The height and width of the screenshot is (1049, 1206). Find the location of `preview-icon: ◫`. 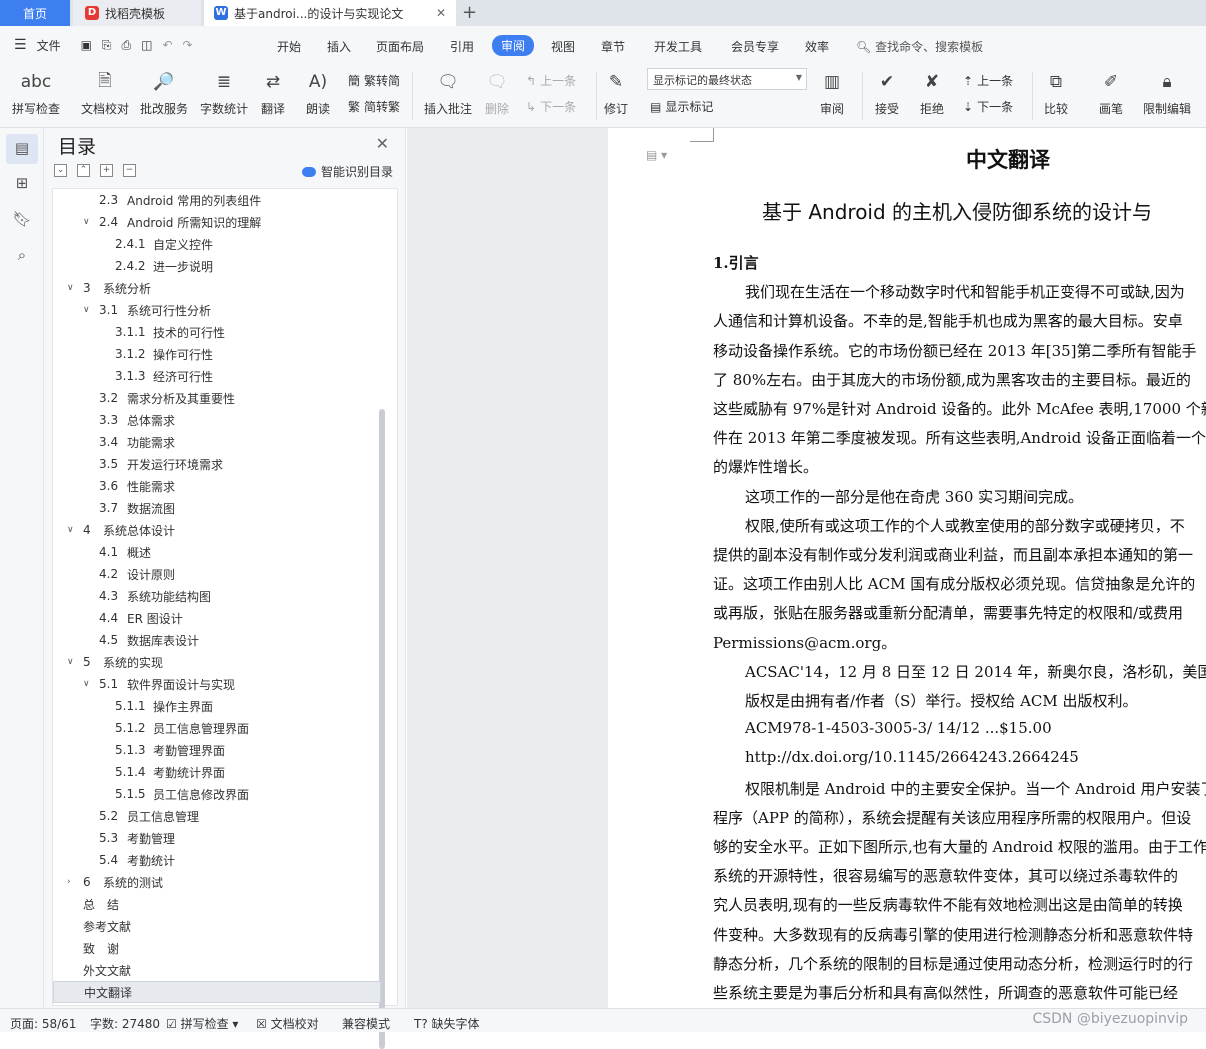

preview-icon: ◫ is located at coordinates (146, 45).